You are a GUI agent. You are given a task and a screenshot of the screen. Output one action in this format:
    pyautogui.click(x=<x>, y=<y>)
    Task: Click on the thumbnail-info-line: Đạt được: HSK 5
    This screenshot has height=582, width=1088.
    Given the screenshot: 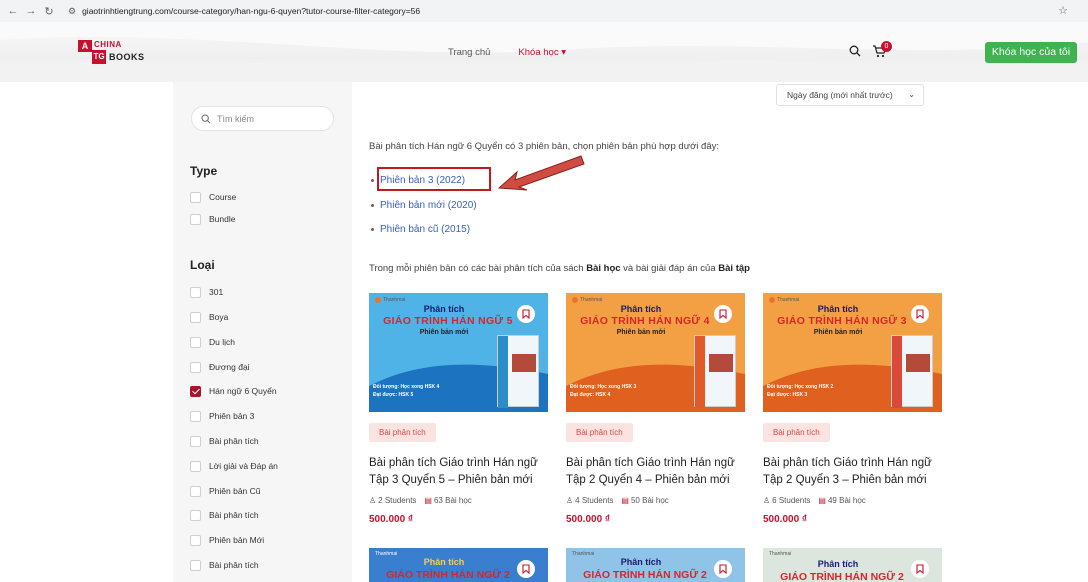 What is the action you would take?
    pyautogui.click(x=393, y=395)
    